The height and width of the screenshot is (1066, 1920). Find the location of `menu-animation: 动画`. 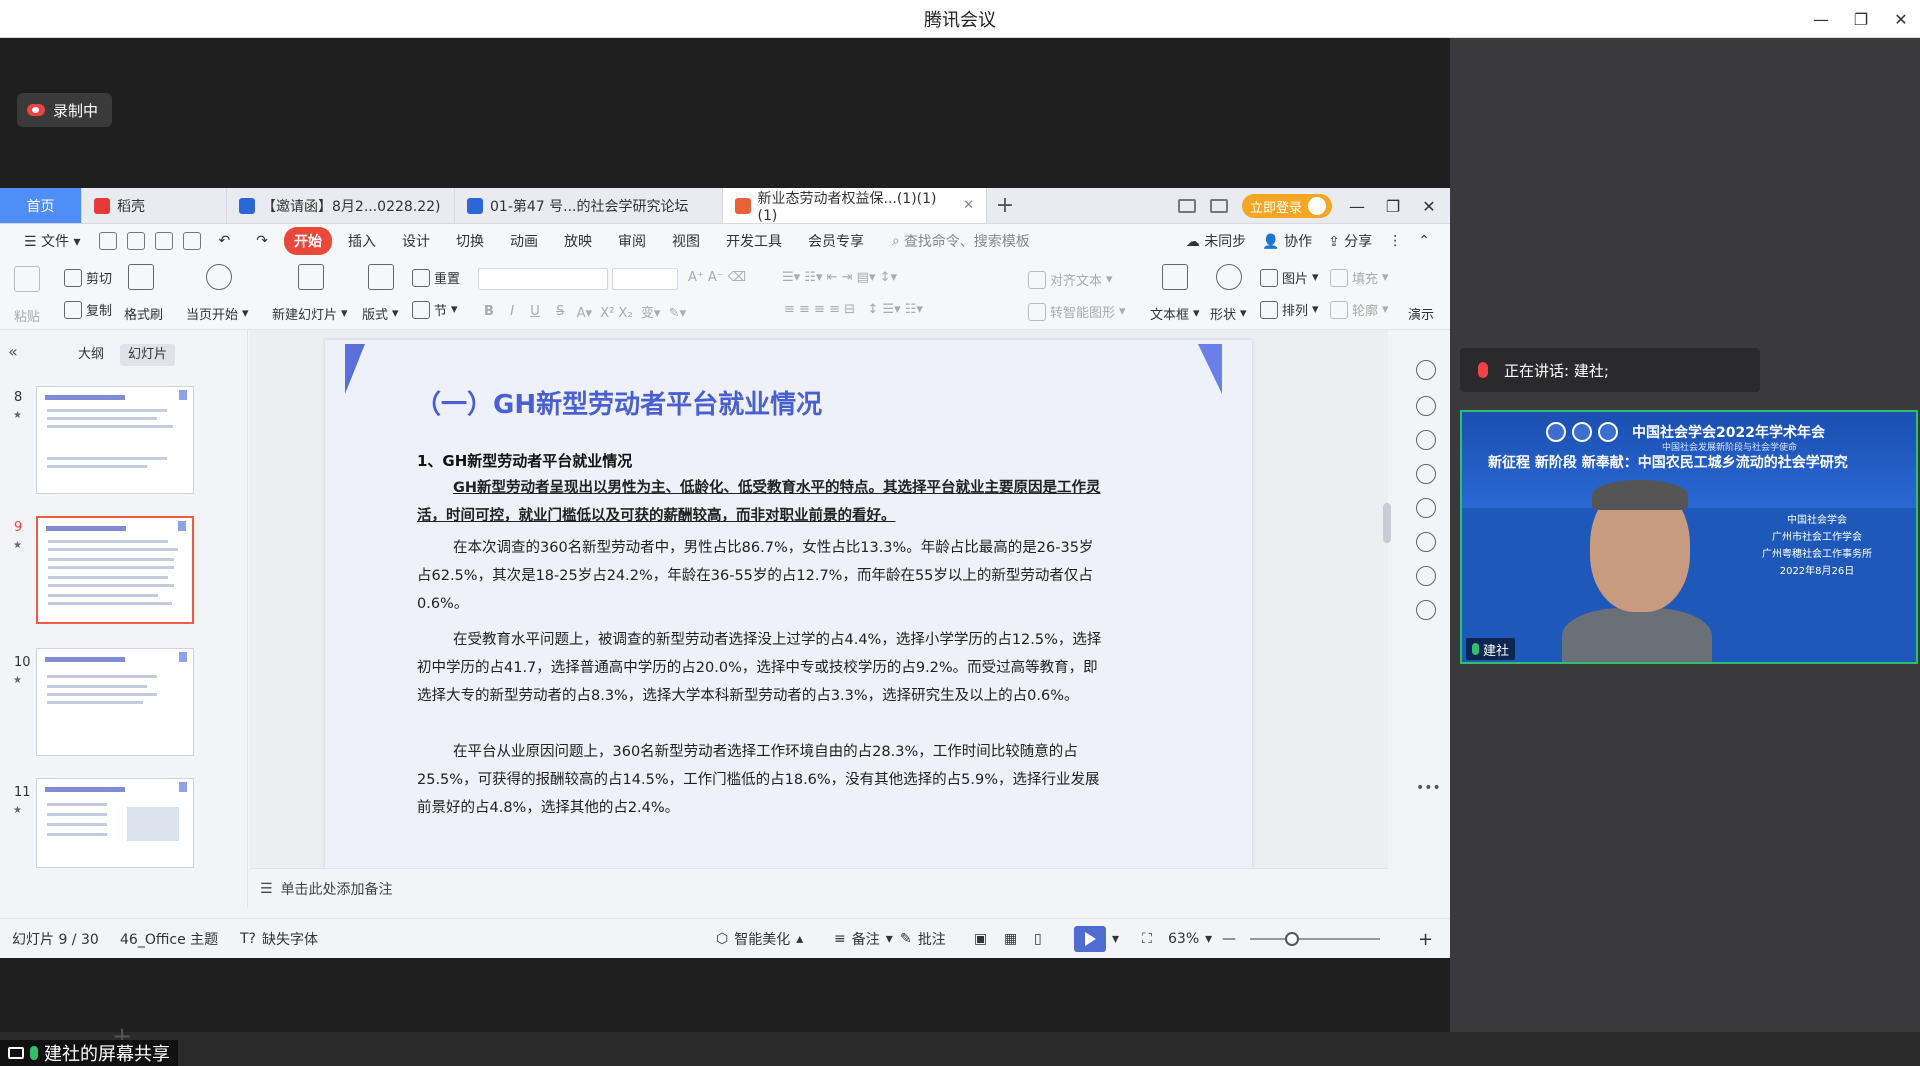

menu-animation: 动画 is located at coordinates (524, 241).